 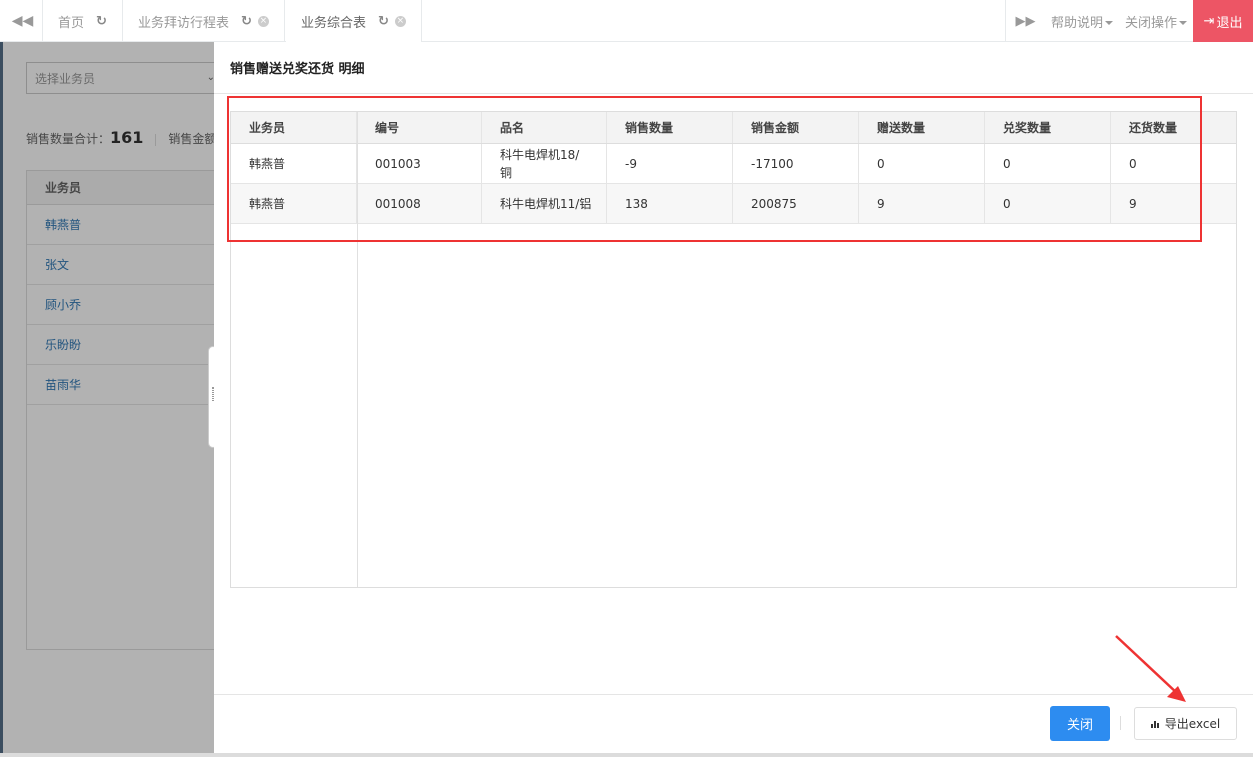 I want to click on cell-code: 001003, so click(x=419, y=163).